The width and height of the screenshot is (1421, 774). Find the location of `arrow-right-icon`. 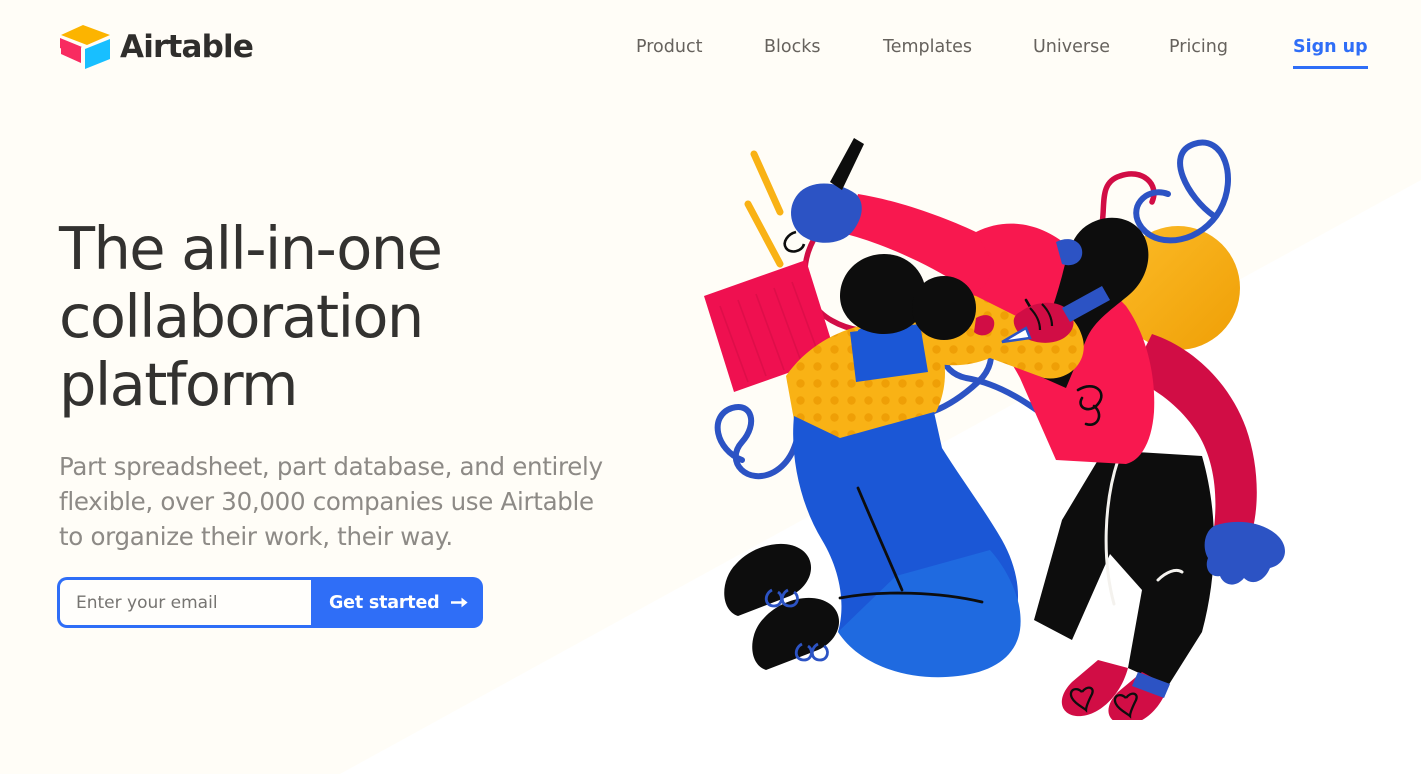

arrow-right-icon is located at coordinates (460, 602).